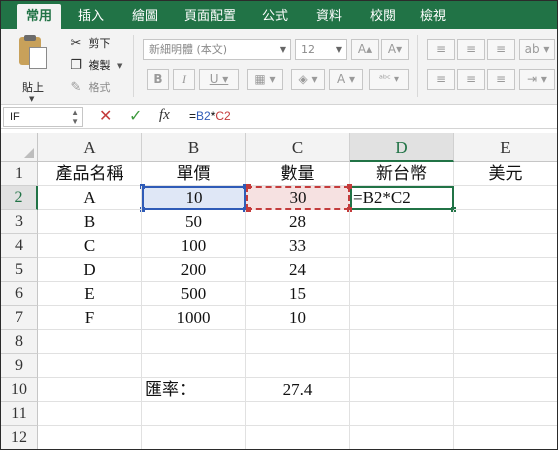  I want to click on borders-button: ▦ ▾, so click(265, 79).